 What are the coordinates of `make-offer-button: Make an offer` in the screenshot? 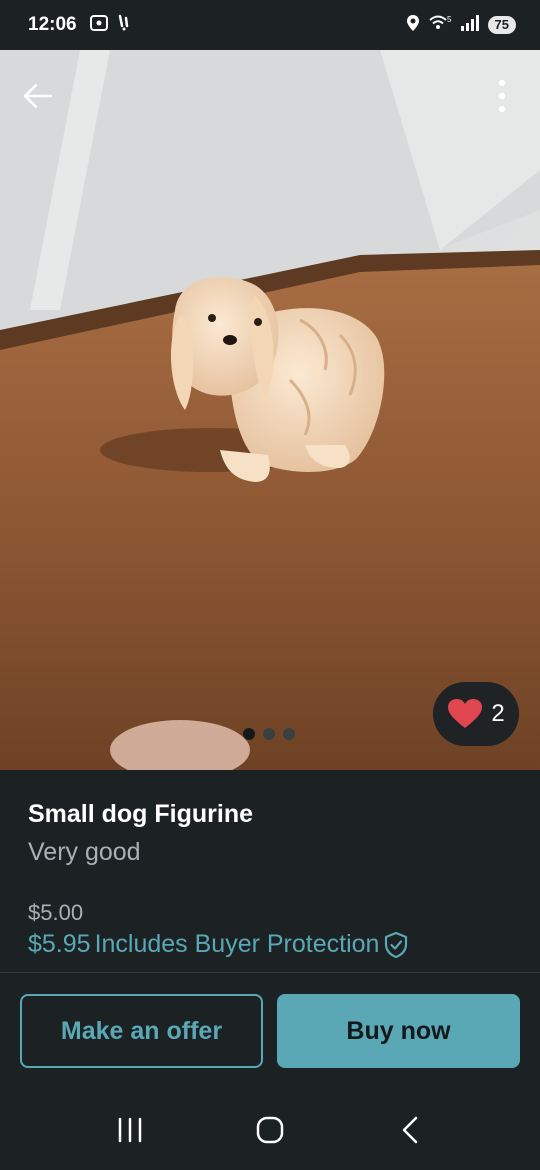 It's located at (141, 1031).